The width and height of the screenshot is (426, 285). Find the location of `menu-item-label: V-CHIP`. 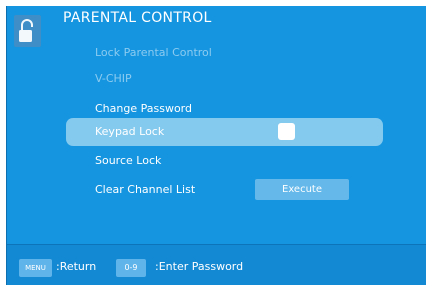

menu-item-label: V-CHIP is located at coordinates (113, 78).